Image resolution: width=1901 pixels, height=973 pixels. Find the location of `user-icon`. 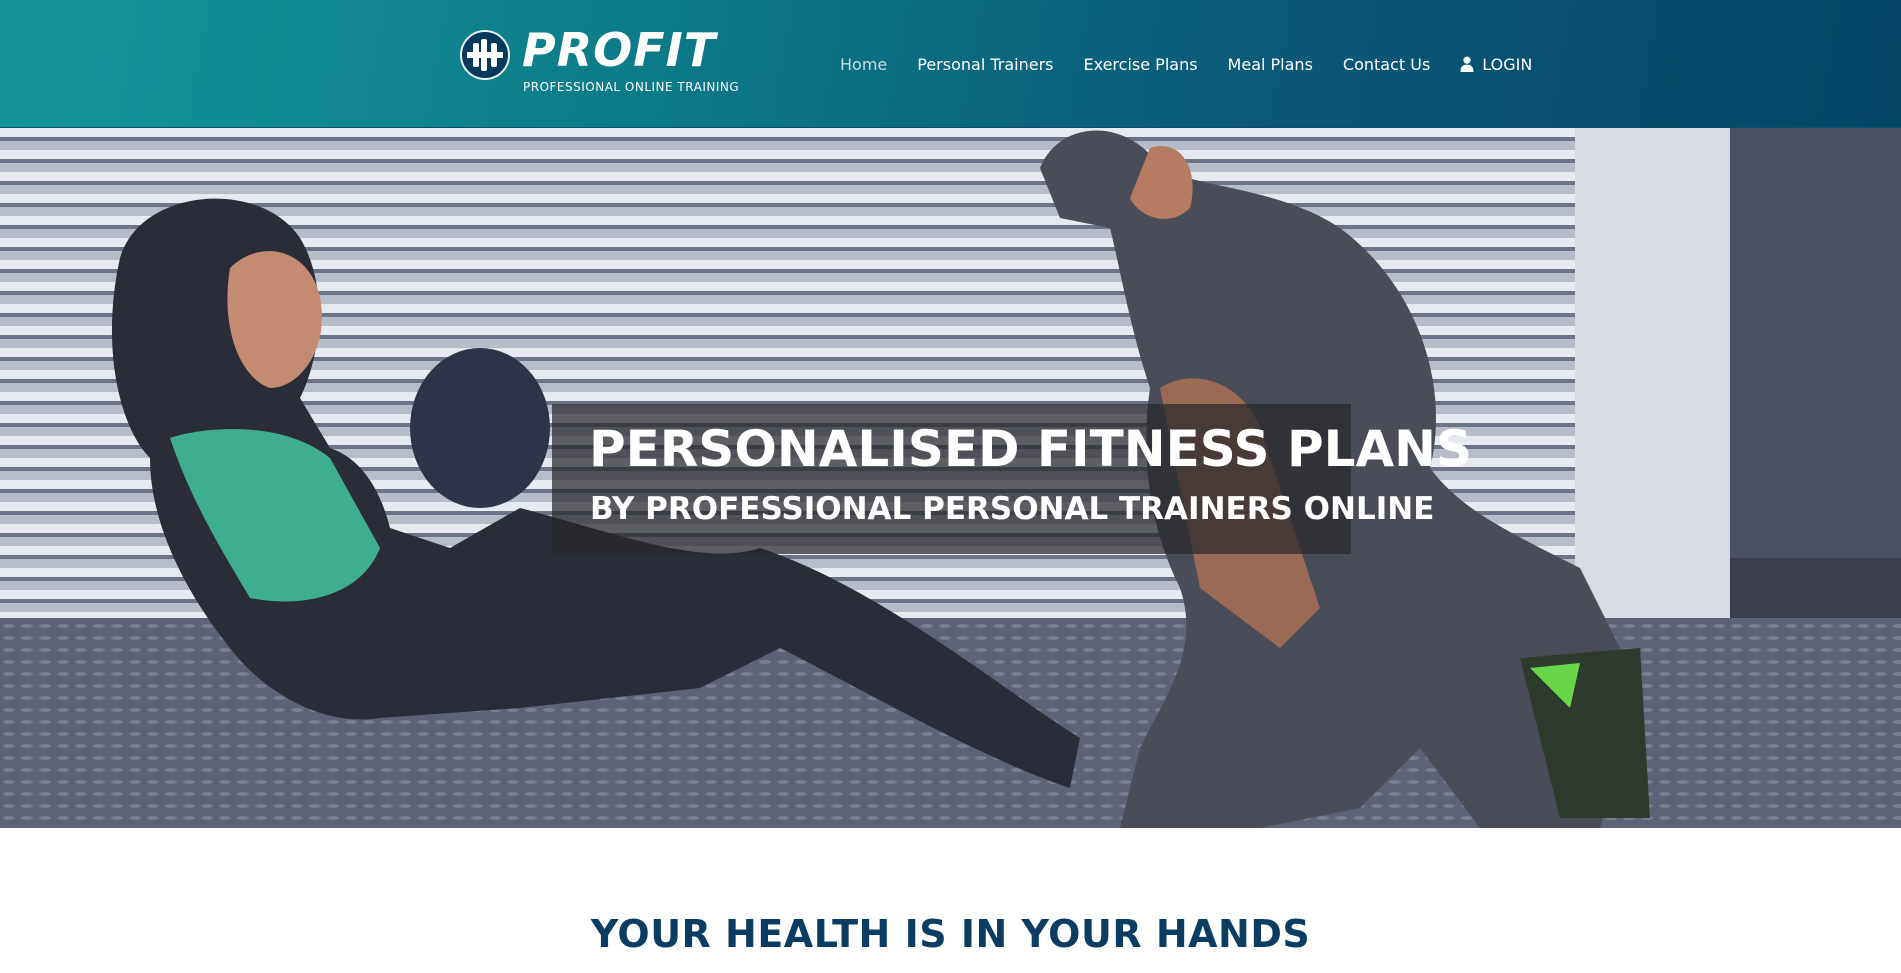

user-icon is located at coordinates (1467, 64).